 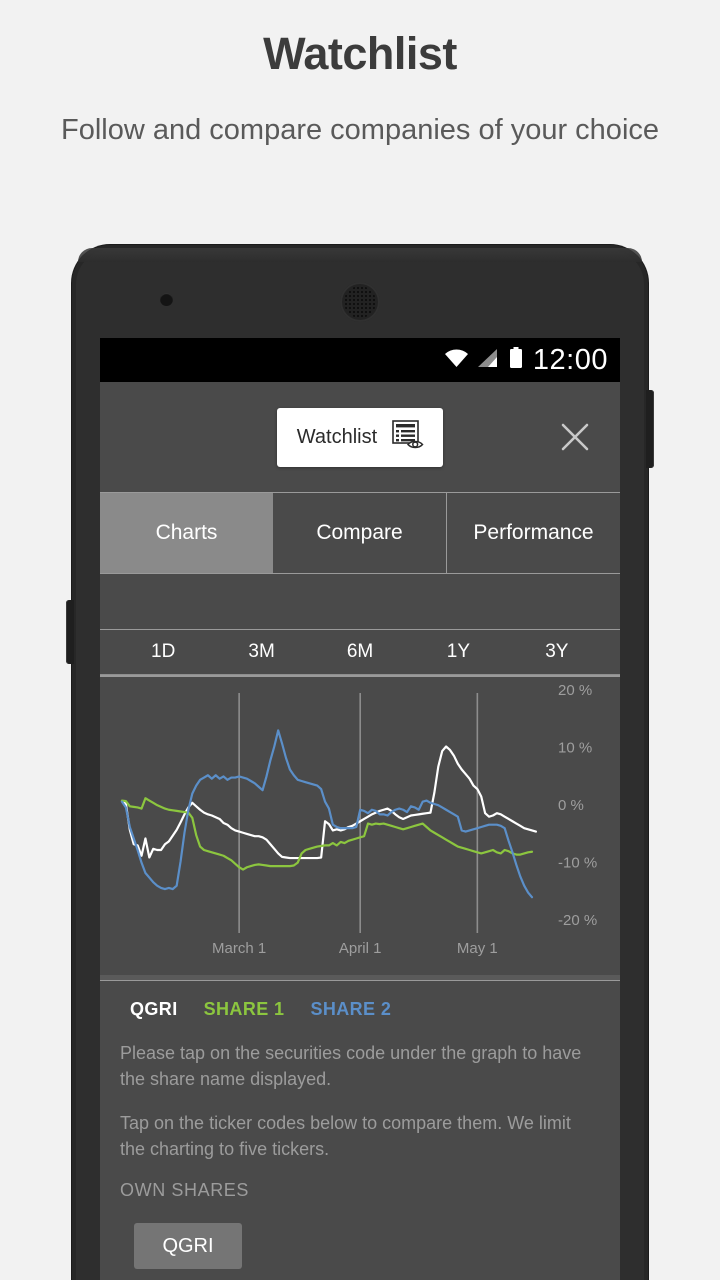 What do you see at coordinates (337, 436) in the screenshot?
I see `watchlist-card-label: Watchlist` at bounding box center [337, 436].